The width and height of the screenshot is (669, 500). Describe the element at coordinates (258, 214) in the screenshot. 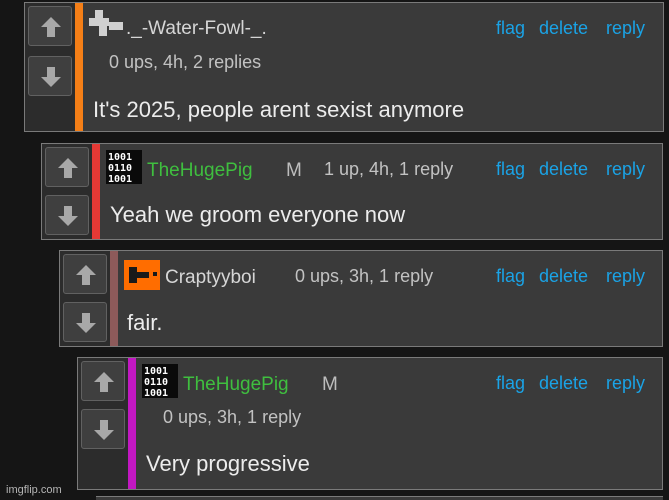

I see `comment-text: Yeah we groom everyone now` at that location.